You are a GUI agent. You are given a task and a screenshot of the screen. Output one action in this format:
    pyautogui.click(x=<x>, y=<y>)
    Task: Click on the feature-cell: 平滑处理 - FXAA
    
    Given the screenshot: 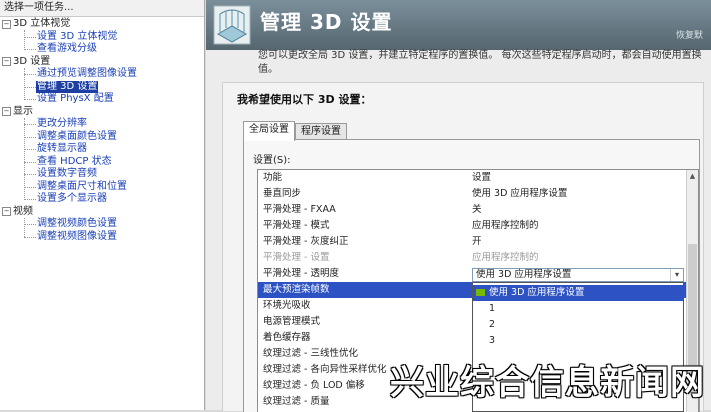 What is the action you would take?
    pyautogui.click(x=299, y=209)
    